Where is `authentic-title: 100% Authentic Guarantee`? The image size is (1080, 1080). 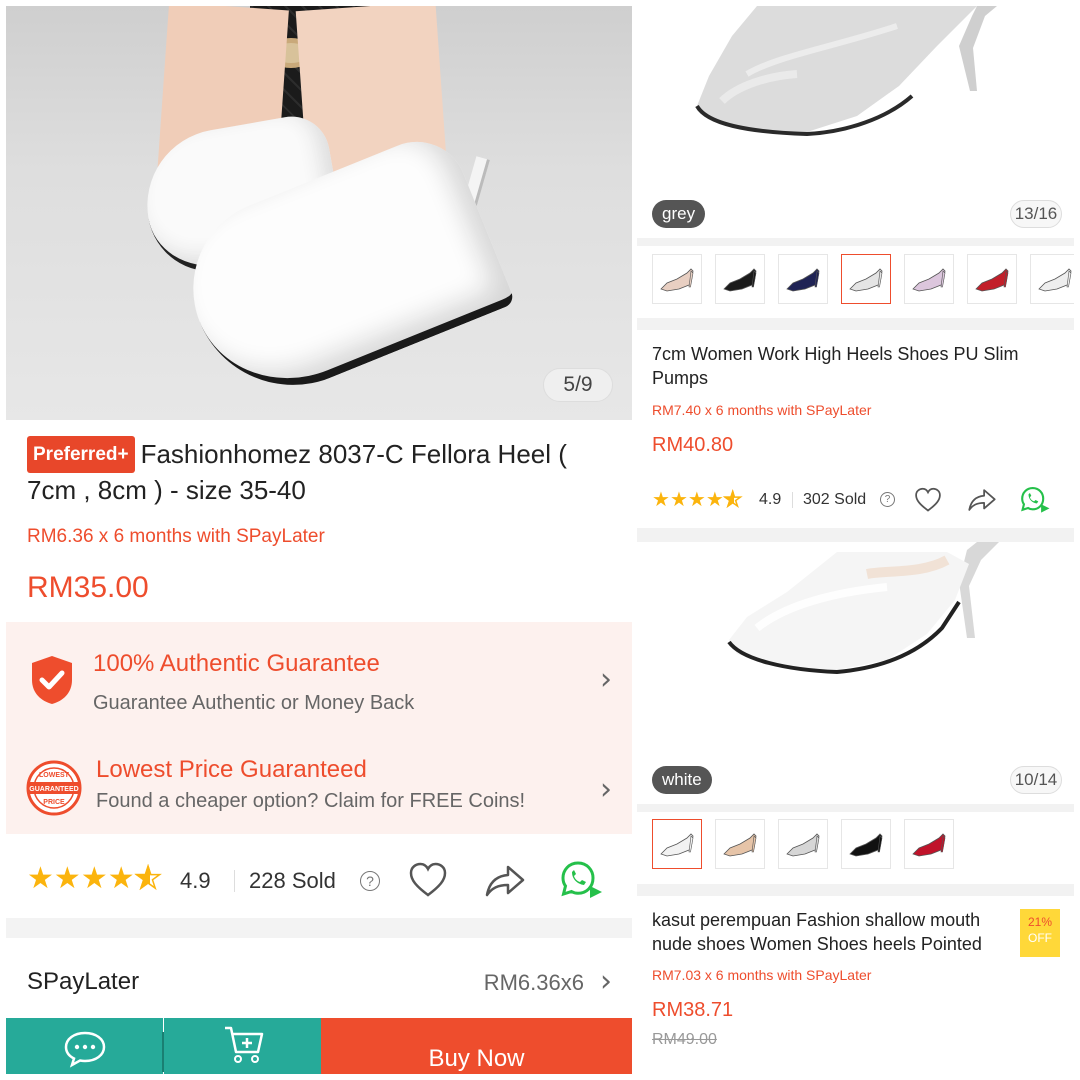
authentic-title: 100% Authentic Guarantee is located at coordinates (236, 663).